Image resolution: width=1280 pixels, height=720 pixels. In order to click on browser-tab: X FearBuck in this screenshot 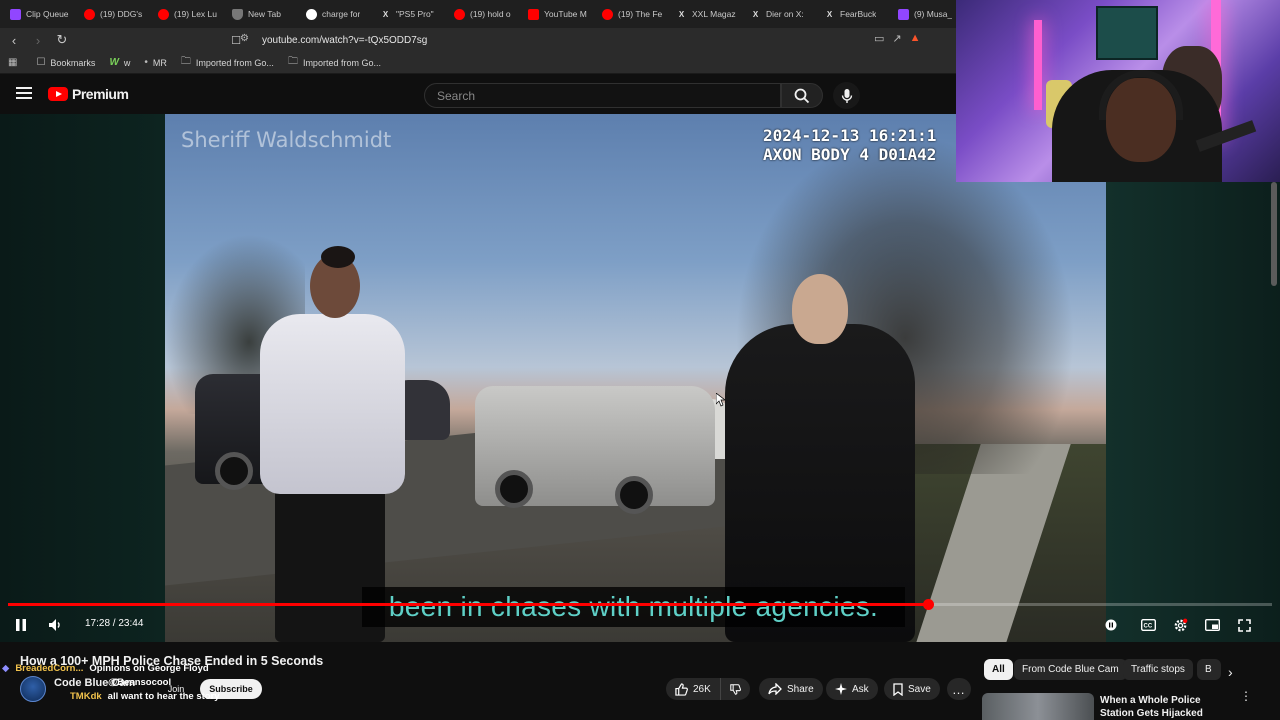, I will do `click(854, 14)`.